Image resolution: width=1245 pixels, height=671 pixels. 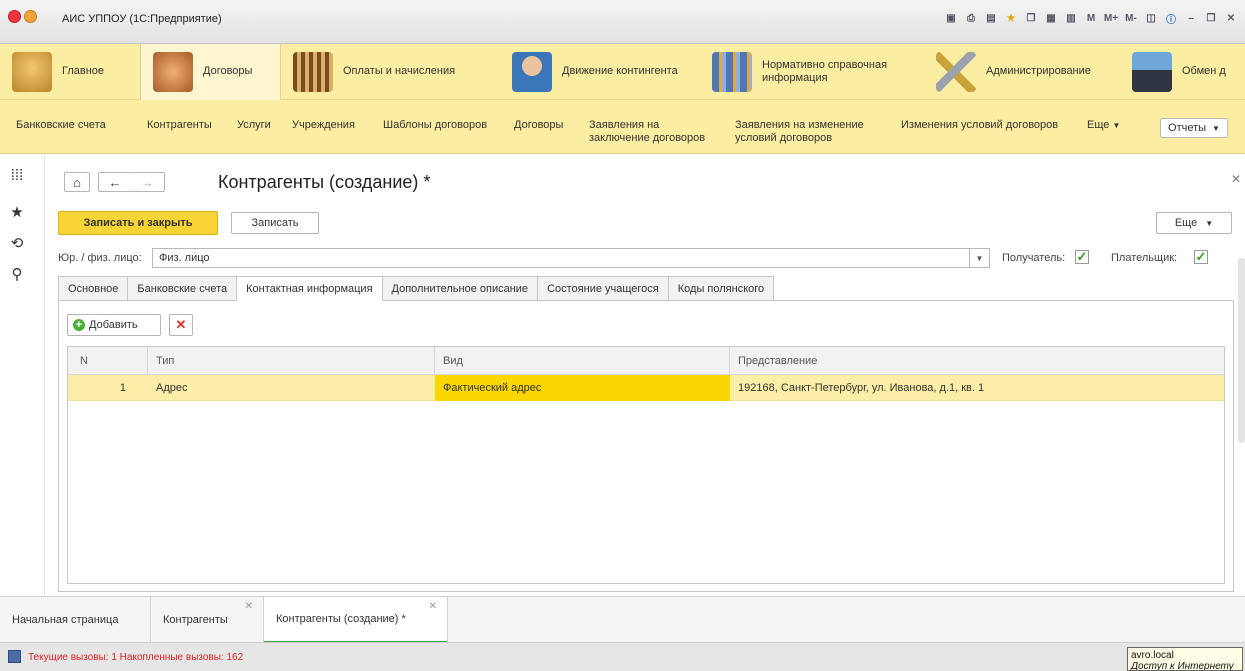 I want to click on section-admin-label: Администрирование, so click(x=1038, y=71).